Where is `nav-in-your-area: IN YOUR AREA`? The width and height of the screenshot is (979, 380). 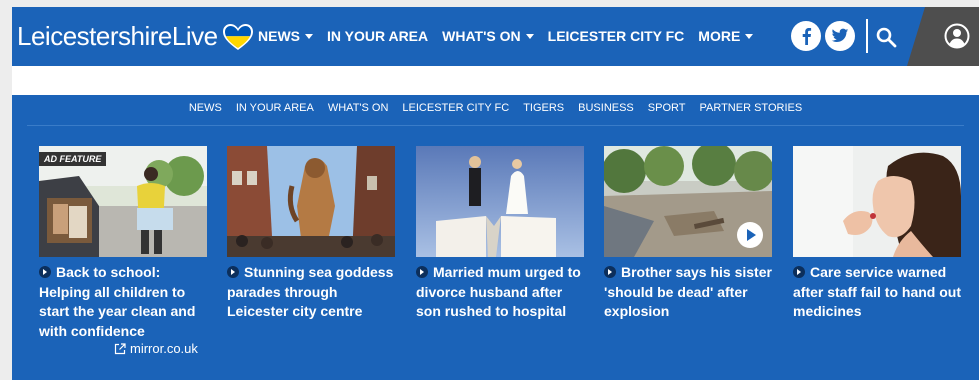 nav-in-your-area: IN YOUR AREA is located at coordinates (377, 36).